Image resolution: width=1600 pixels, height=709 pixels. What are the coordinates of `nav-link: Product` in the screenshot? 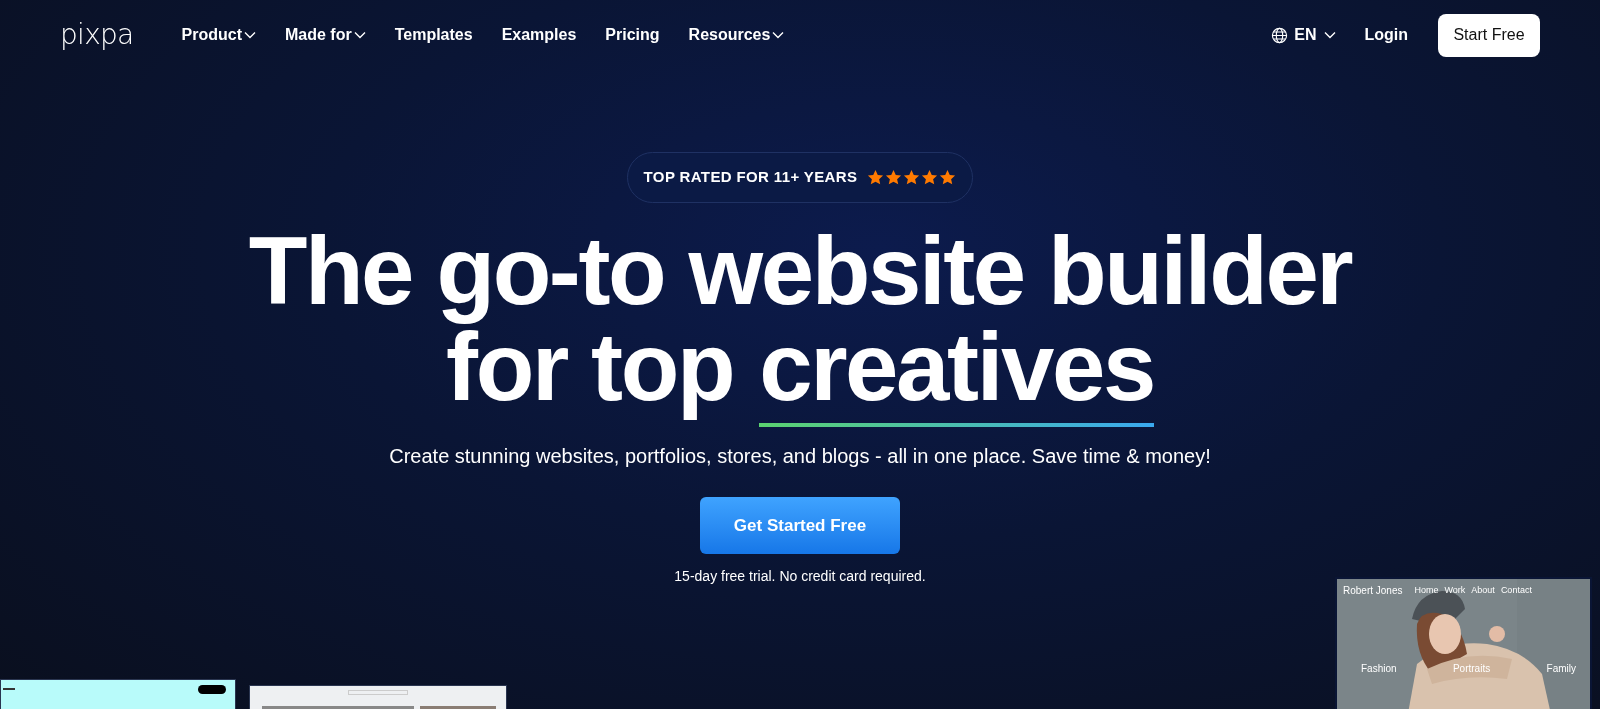 It's located at (218, 35).